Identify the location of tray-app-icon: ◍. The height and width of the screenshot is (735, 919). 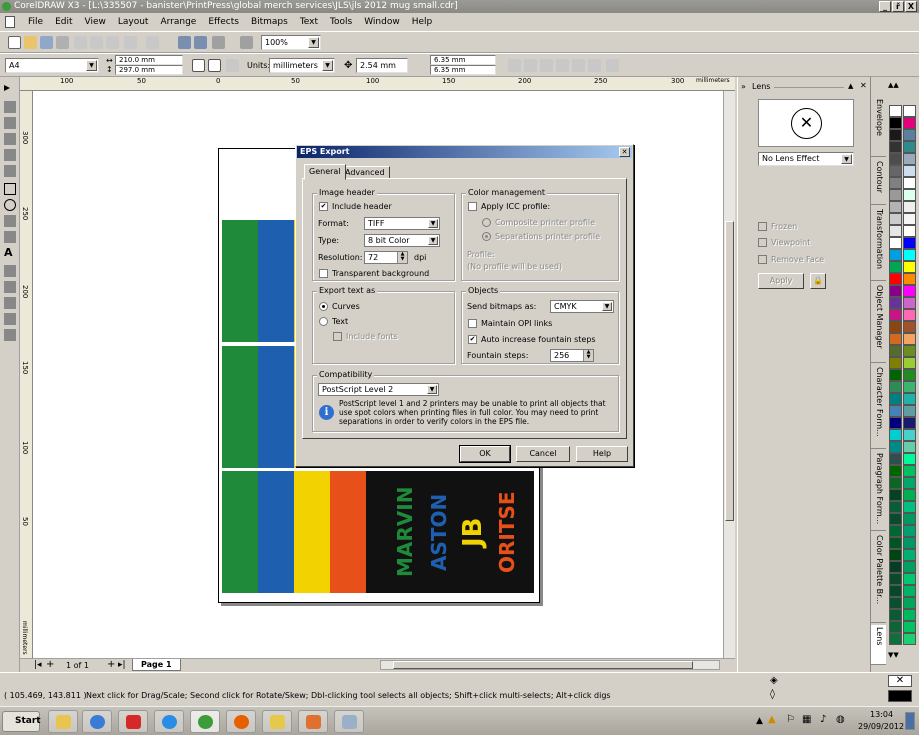
(840, 719).